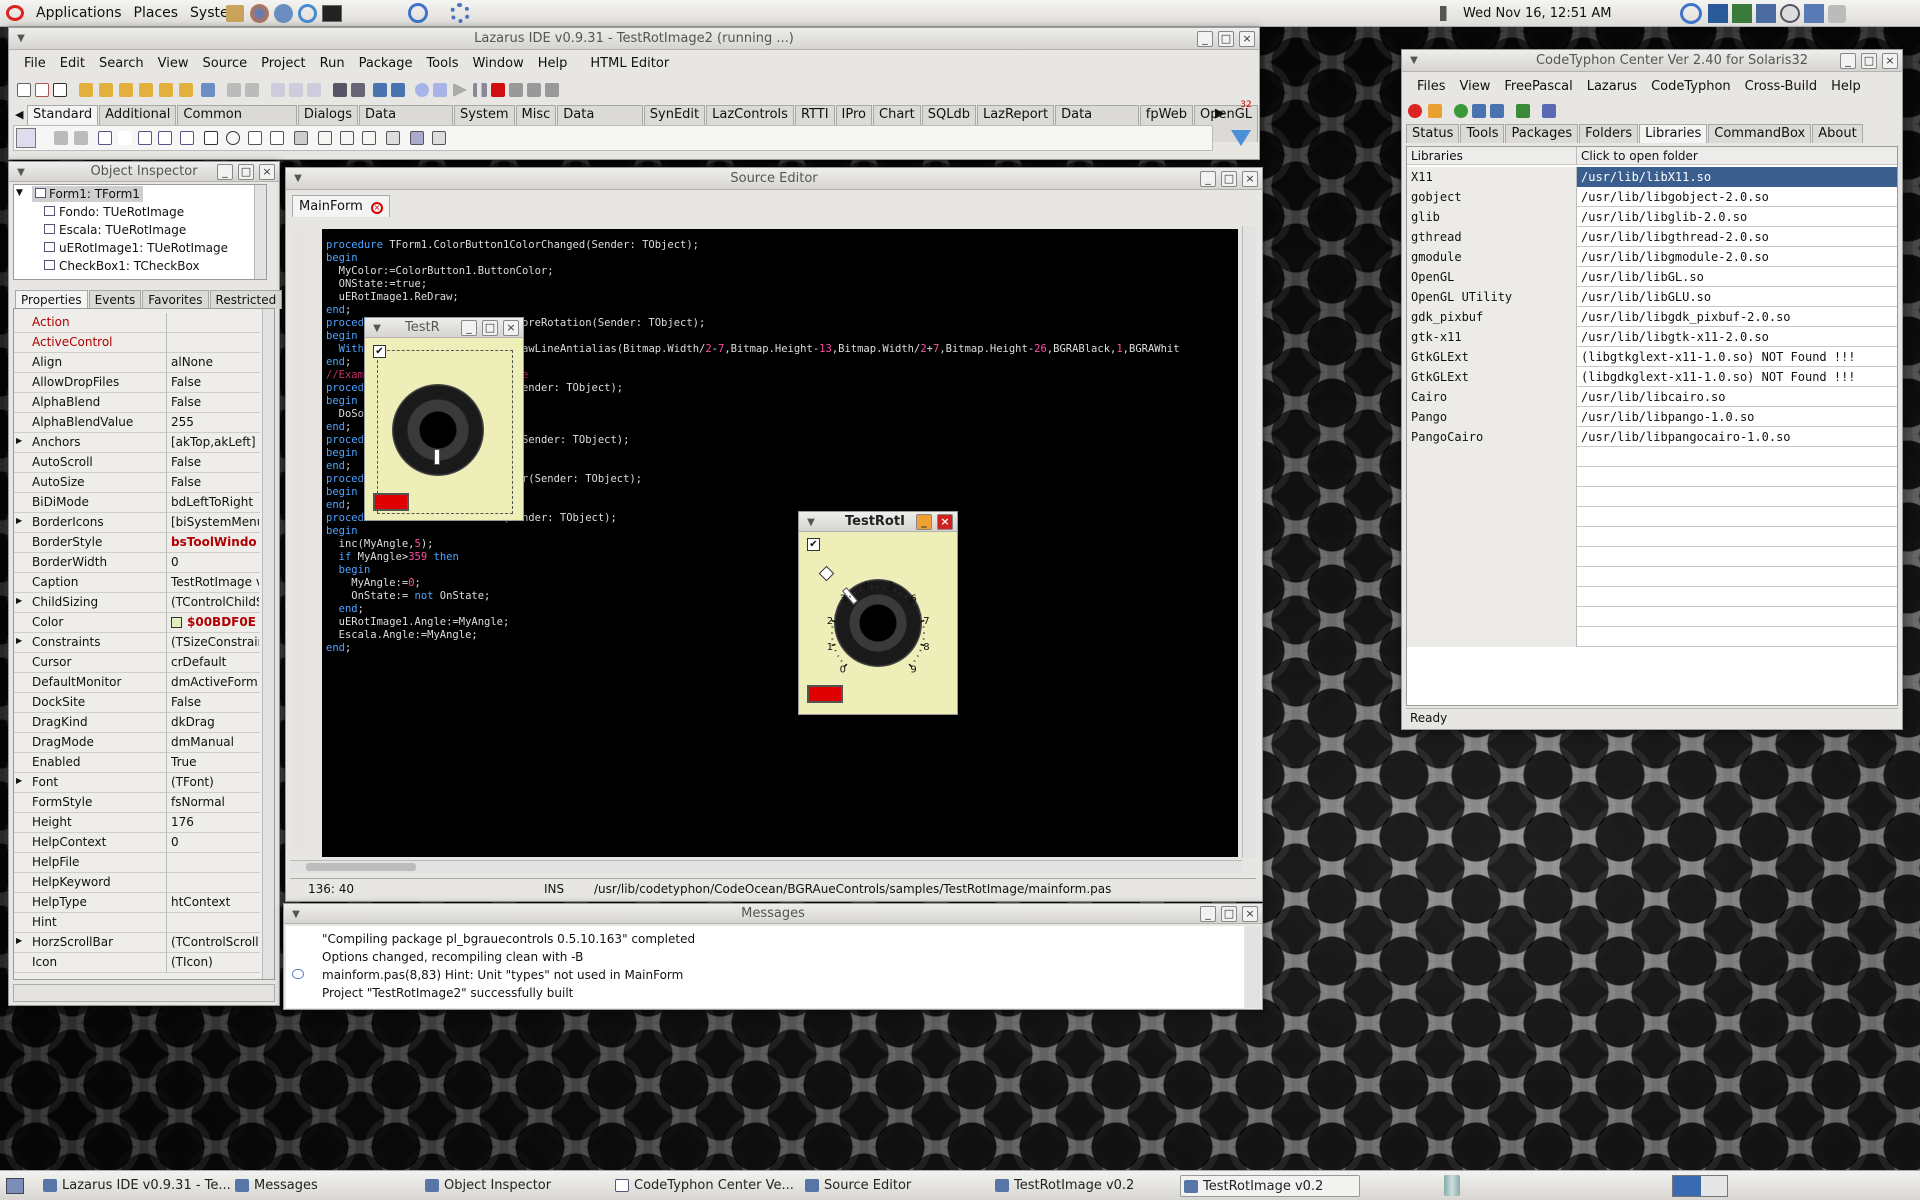  I want to click on tab-packages: Packages, so click(1542, 133).